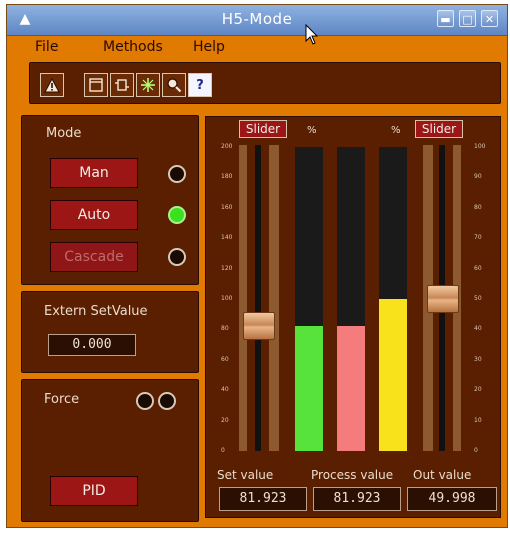  I want to click on right-axis-tick-label: 0, so click(476, 450).